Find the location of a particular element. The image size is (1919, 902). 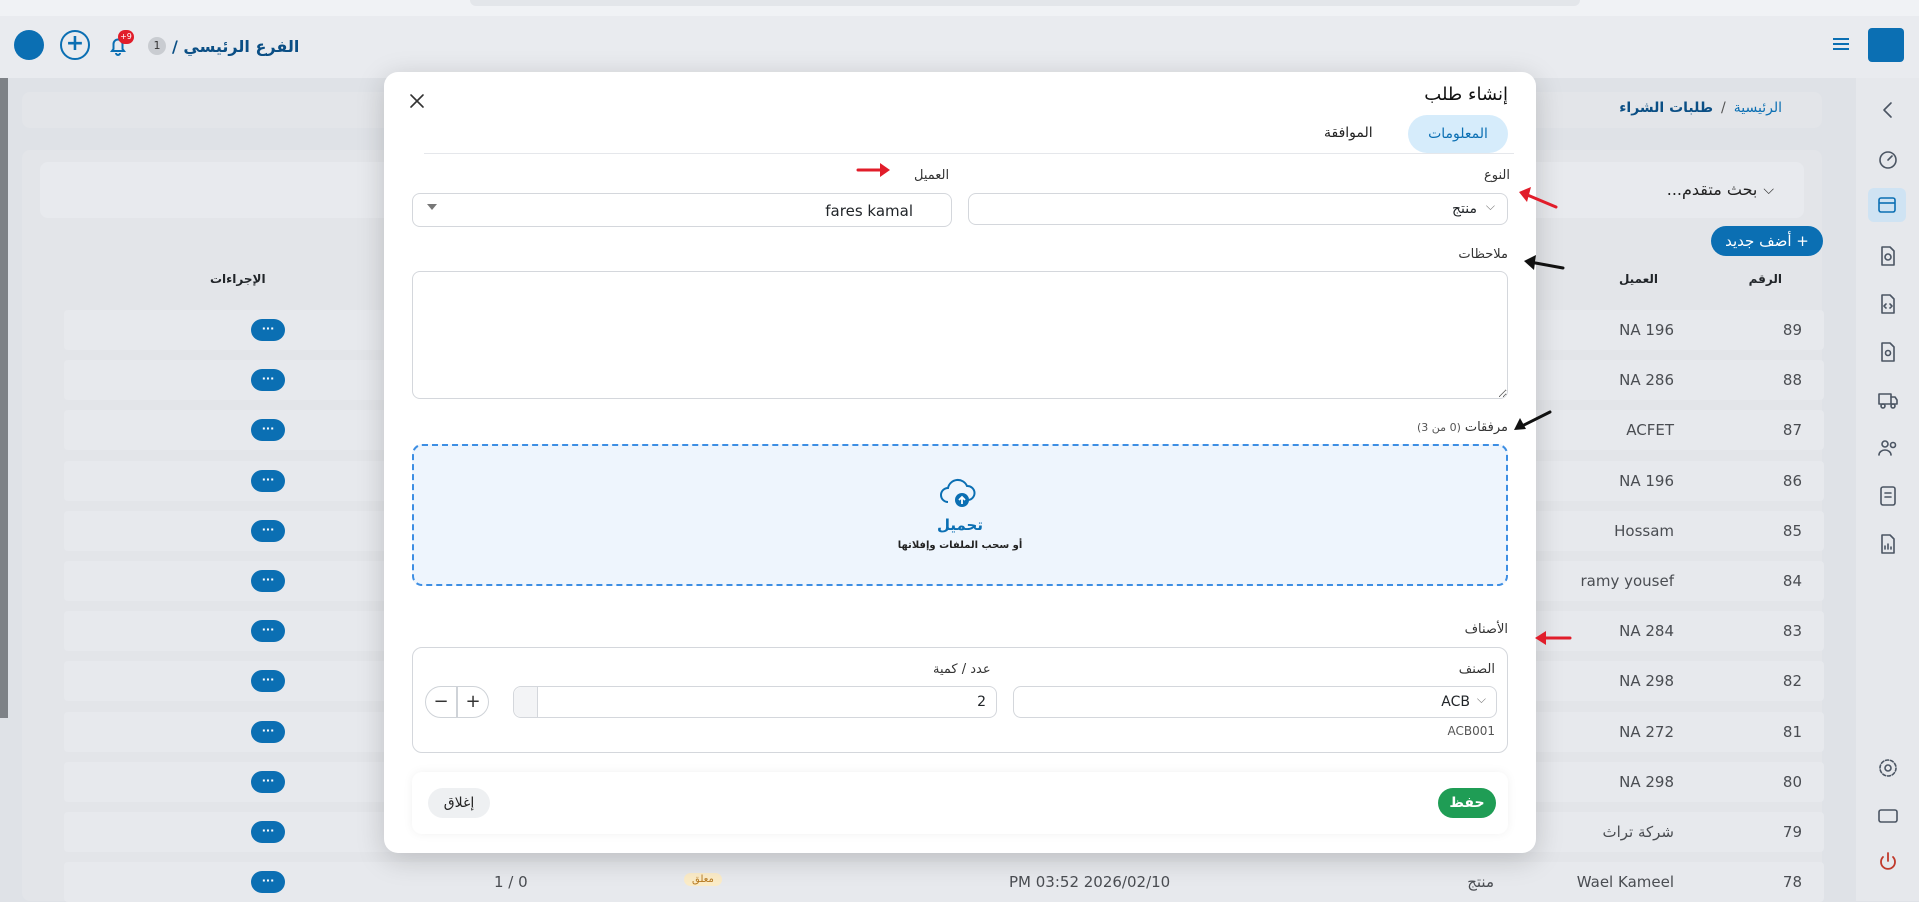

red-arrow-type is located at coordinates (1538, 198).